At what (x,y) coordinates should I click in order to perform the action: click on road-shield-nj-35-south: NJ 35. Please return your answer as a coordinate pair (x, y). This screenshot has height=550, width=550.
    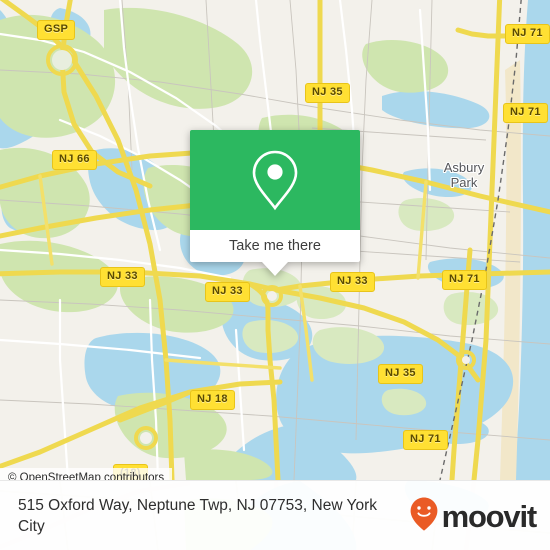
    Looking at the image, I should click on (400, 374).